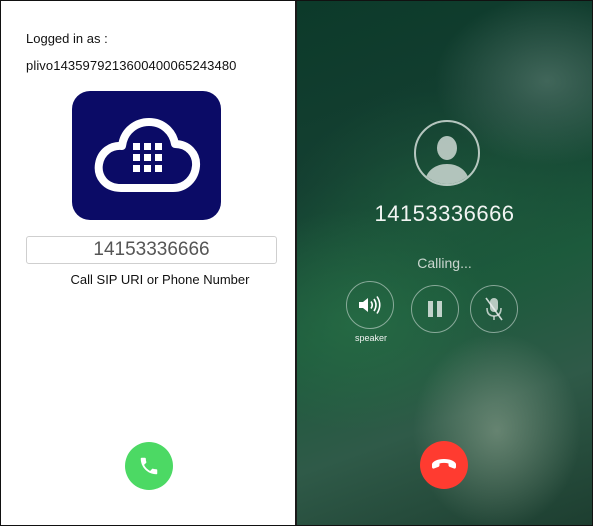 The height and width of the screenshot is (526, 593). I want to click on input-hint-label: Call SIP URI or Phone Number, so click(160, 279).